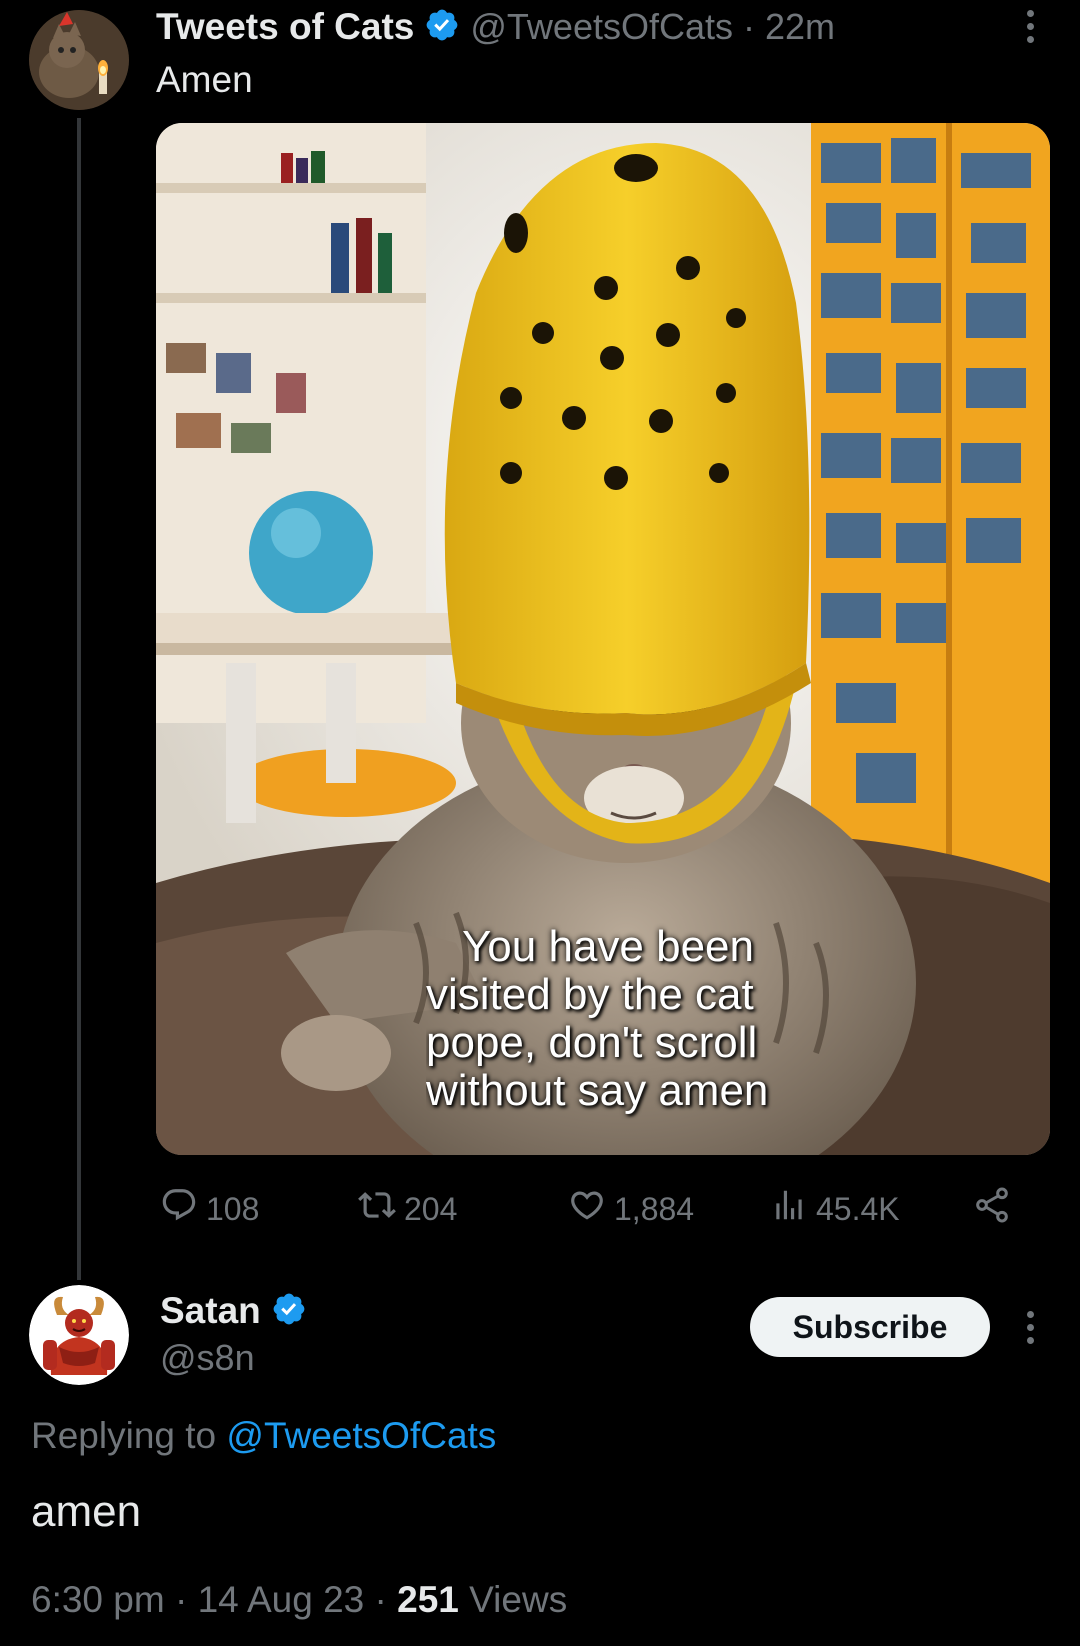 The image size is (1080, 1646). I want to click on tweet-more-icon, so click(1030, 26).